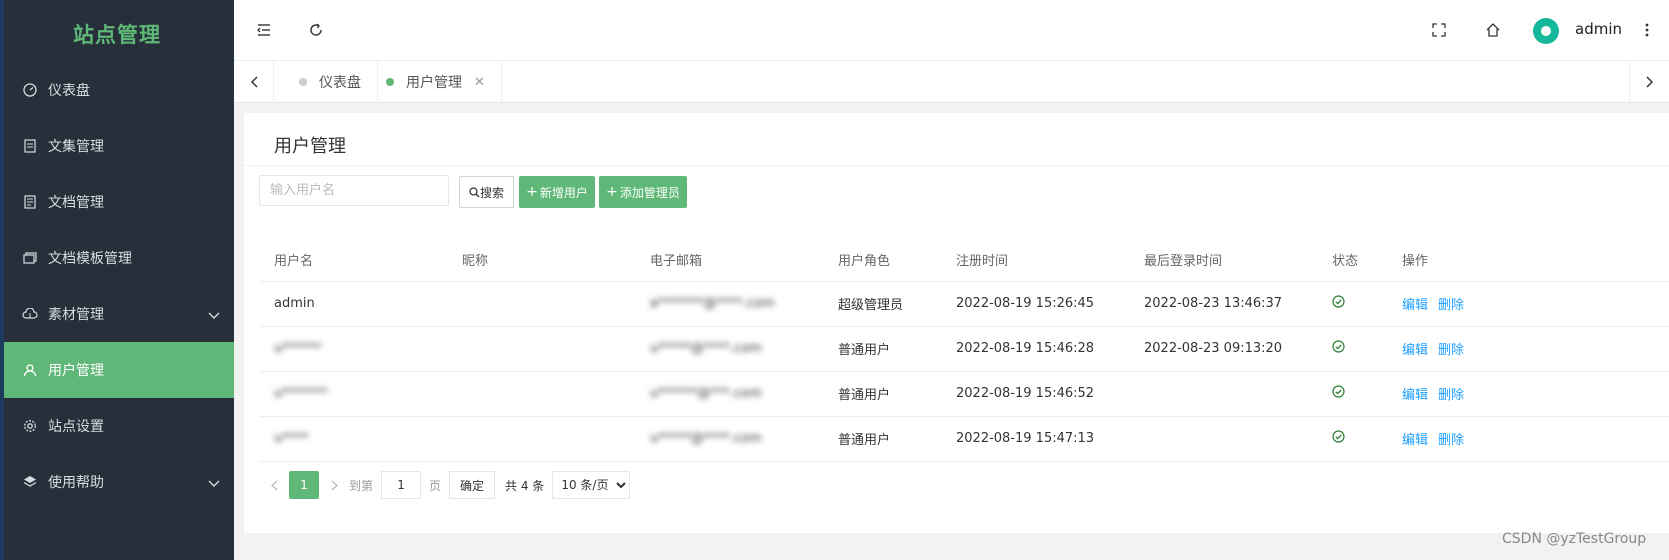 Image resolution: width=1669 pixels, height=560 pixels. What do you see at coordinates (479, 82) in the screenshot?
I see `close-icon: ✕` at bounding box center [479, 82].